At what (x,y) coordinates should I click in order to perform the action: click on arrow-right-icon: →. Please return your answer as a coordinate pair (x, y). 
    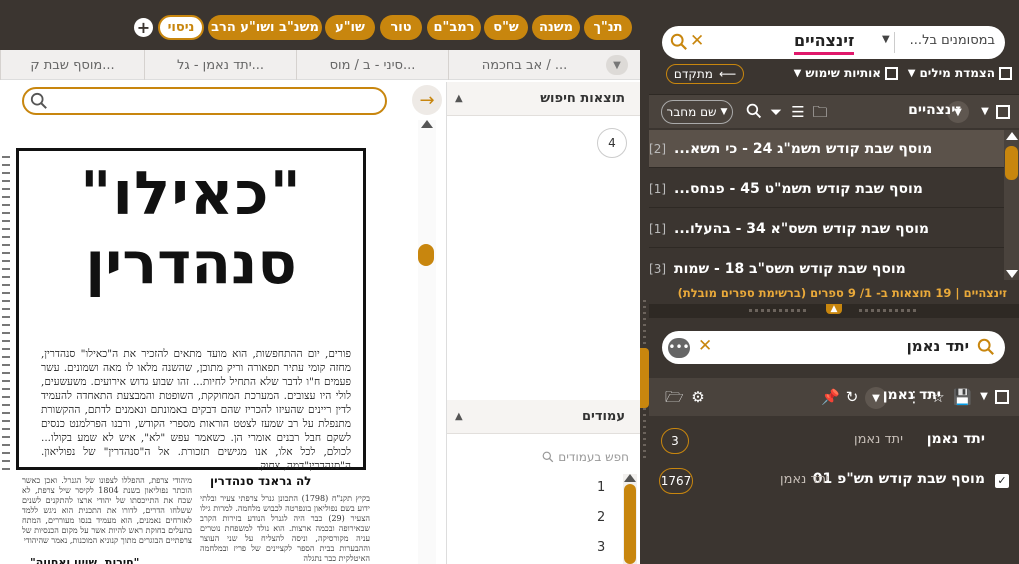
    Looking at the image, I should click on (427, 100).